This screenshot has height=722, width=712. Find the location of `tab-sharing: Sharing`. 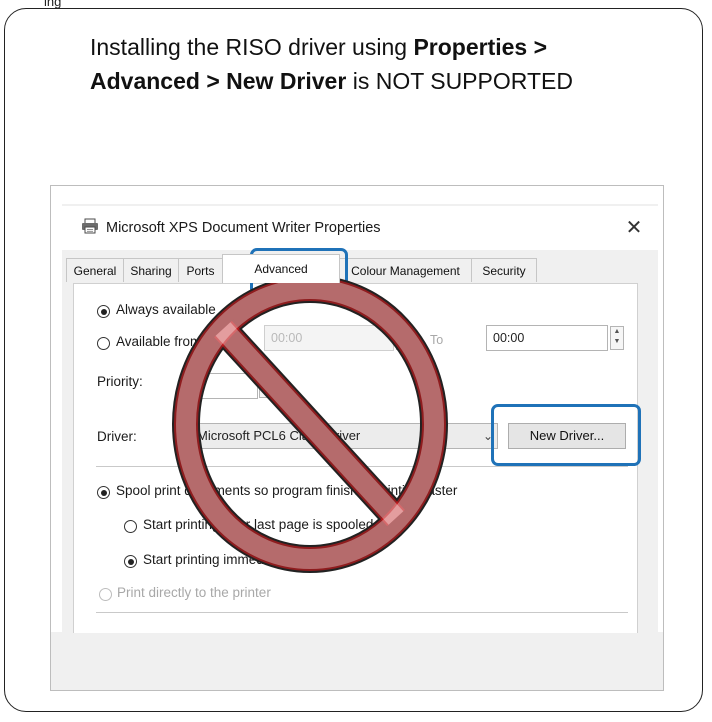

tab-sharing: Sharing is located at coordinates (151, 270).